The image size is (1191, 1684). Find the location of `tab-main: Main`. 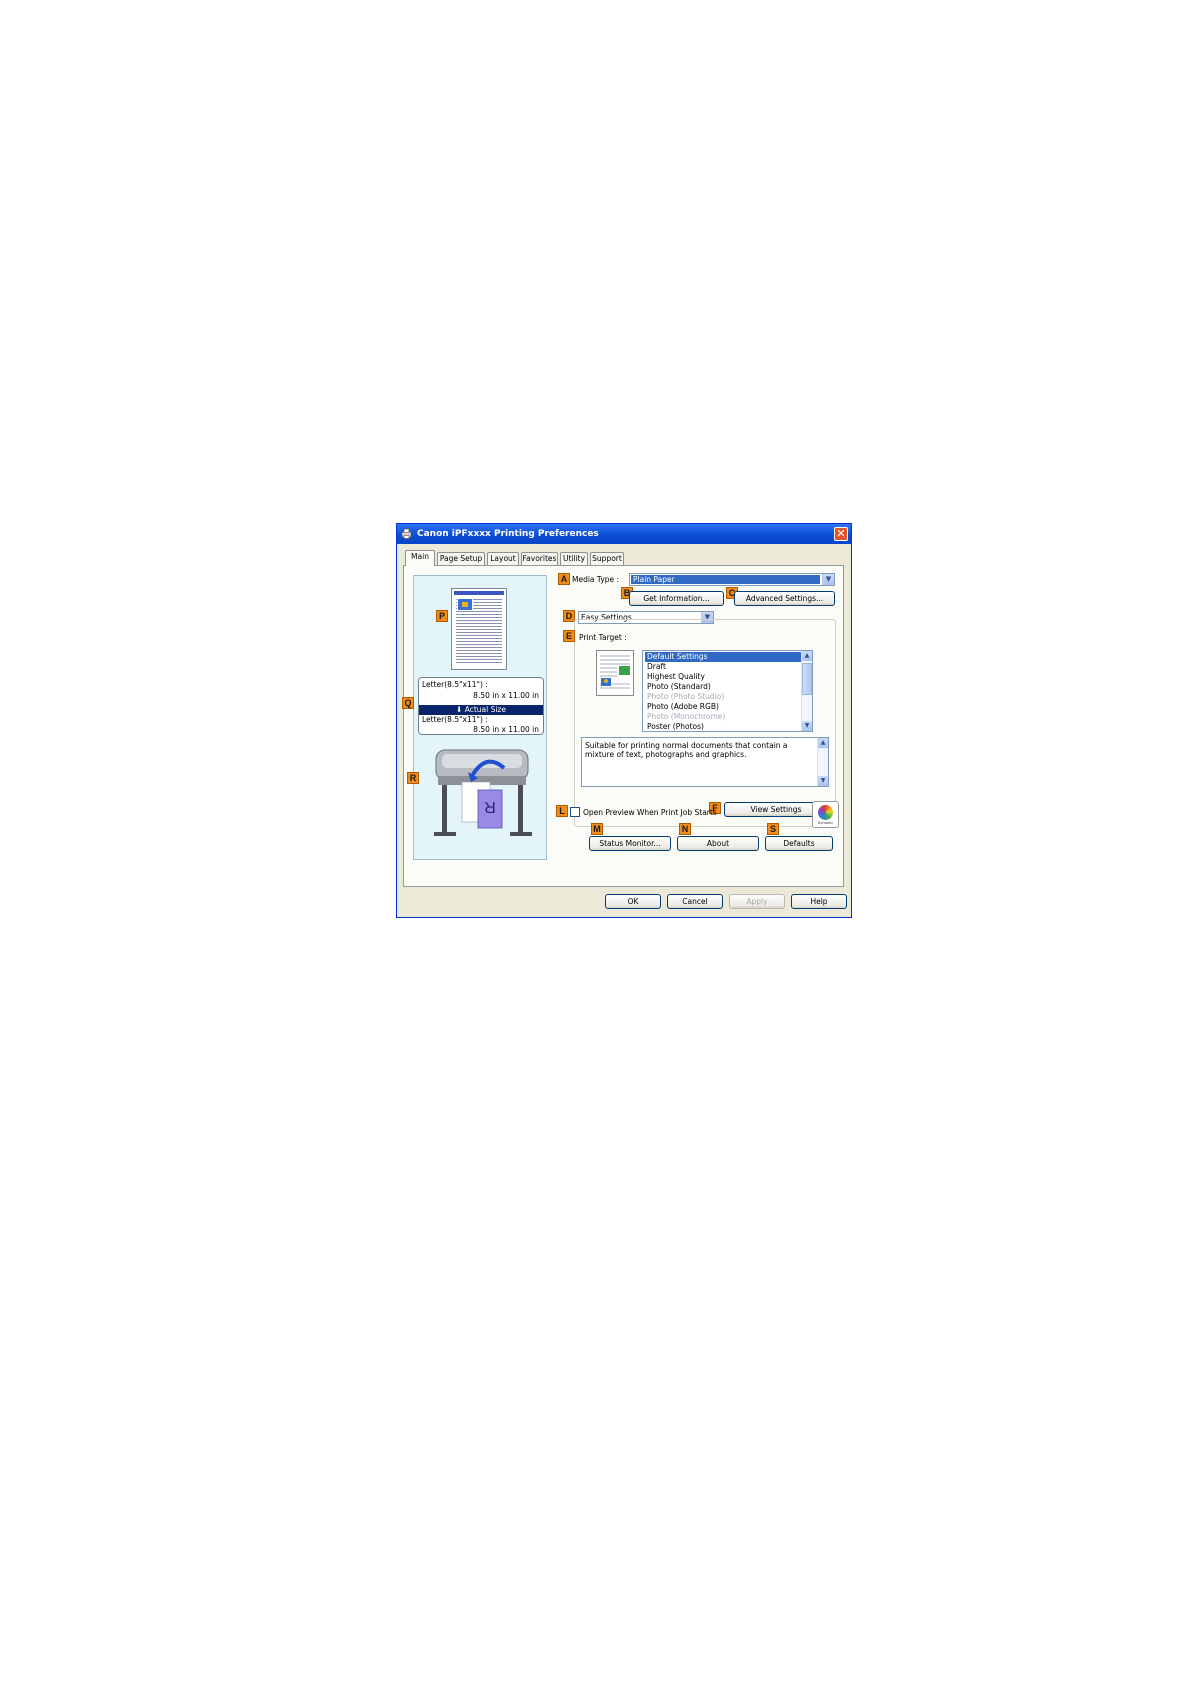

tab-main: Main is located at coordinates (420, 558).